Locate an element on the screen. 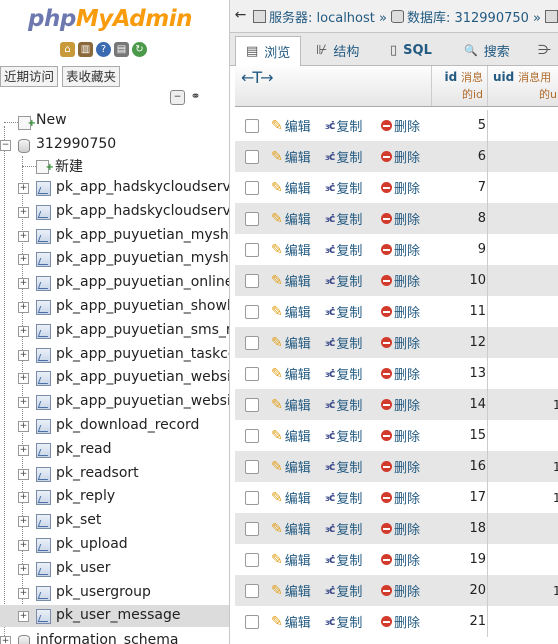  back-arrow-icon: ← is located at coordinates (240, 16).